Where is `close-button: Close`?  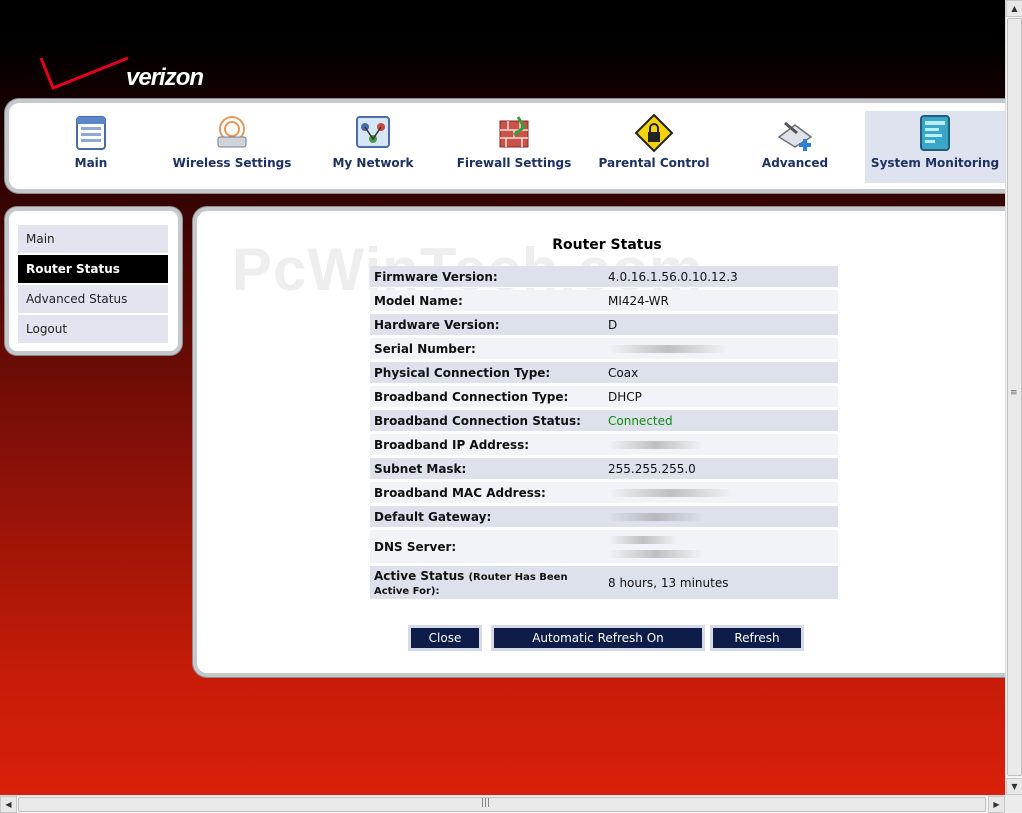
close-button: Close is located at coordinates (445, 638).